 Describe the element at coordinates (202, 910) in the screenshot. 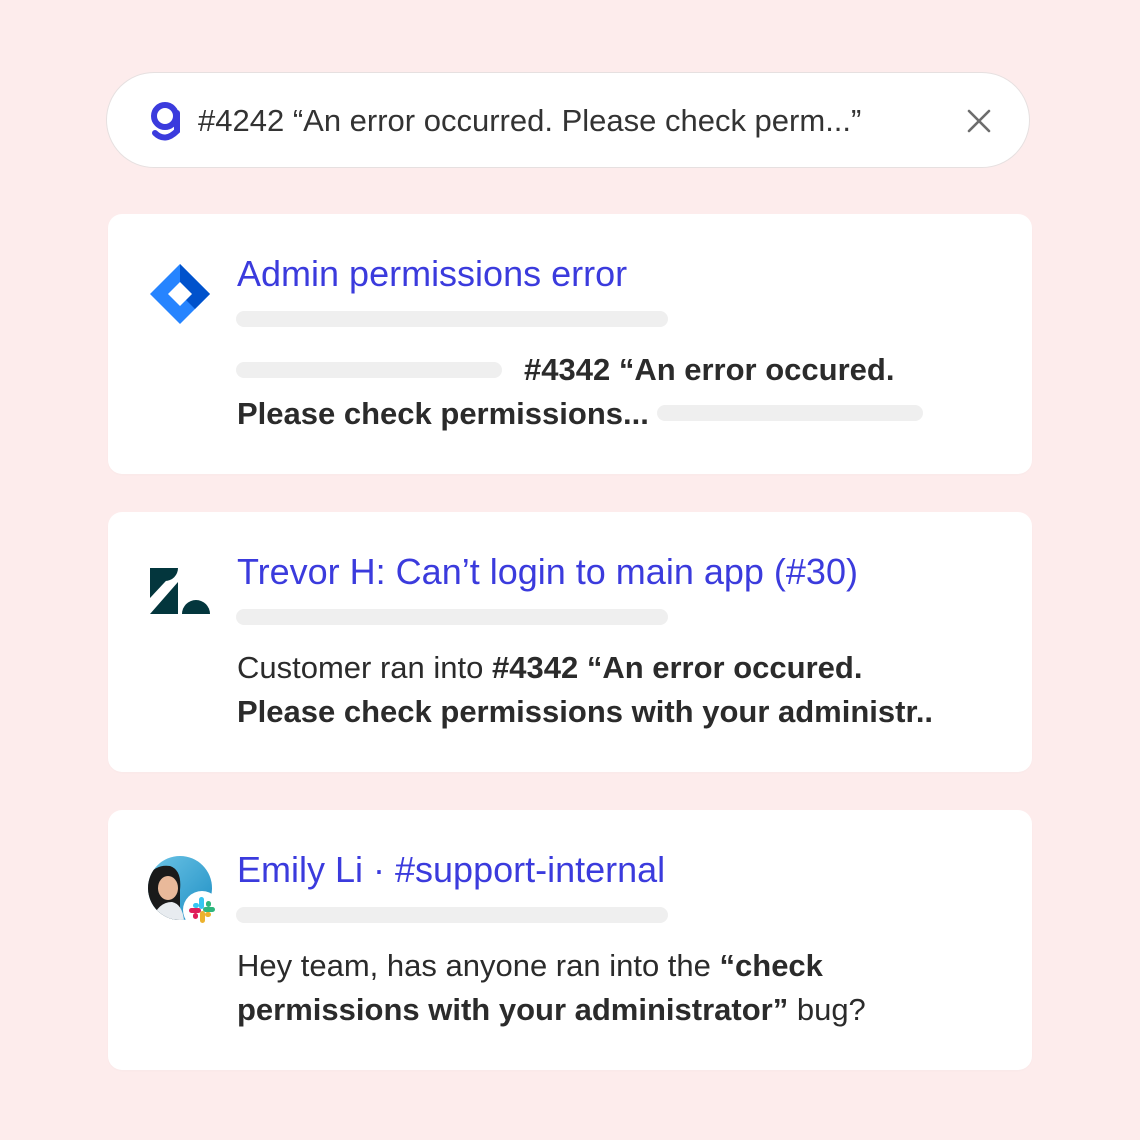

I see `slack-icon` at that location.